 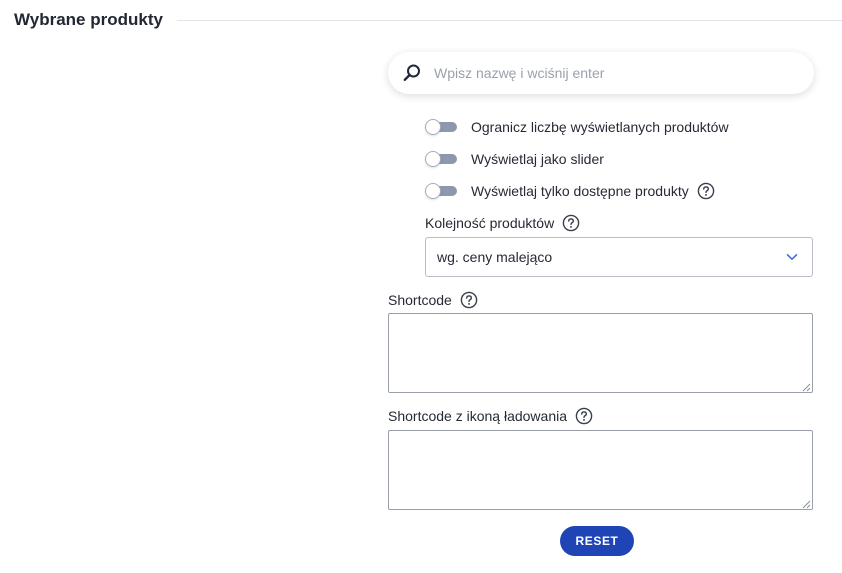 I want to click on option-limit-count: Ogranicz liczbę wyświetlanych produktów, so click(x=577, y=127).